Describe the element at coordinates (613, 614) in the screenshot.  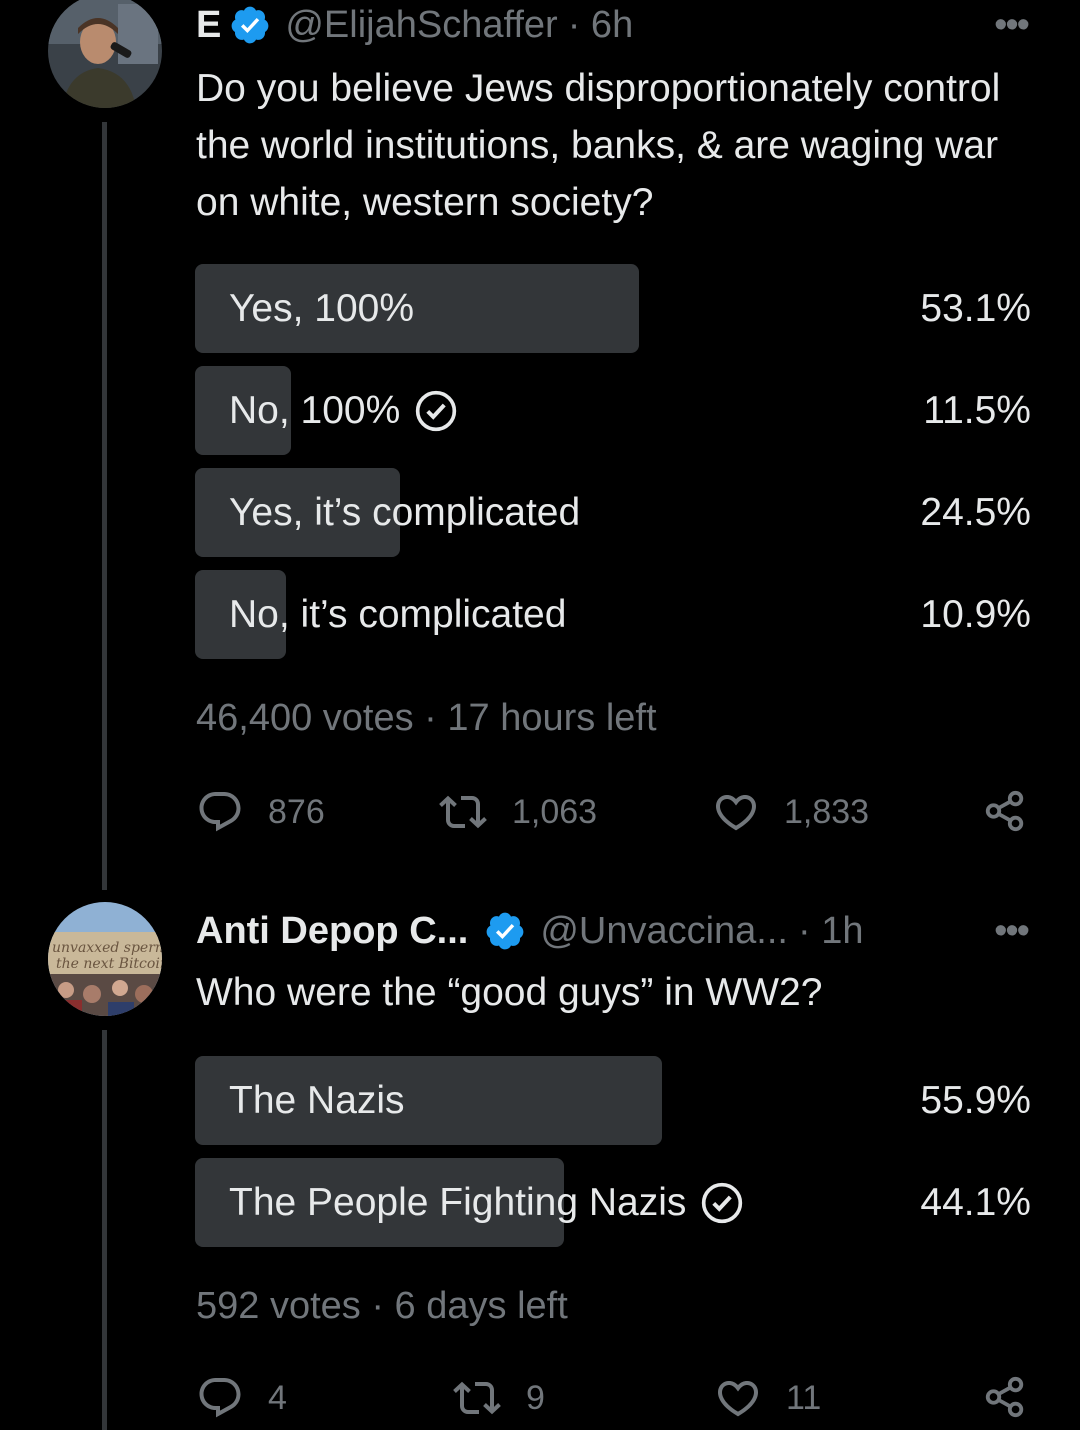
I see `poll-option: No, it’s complicated 10.9%` at that location.